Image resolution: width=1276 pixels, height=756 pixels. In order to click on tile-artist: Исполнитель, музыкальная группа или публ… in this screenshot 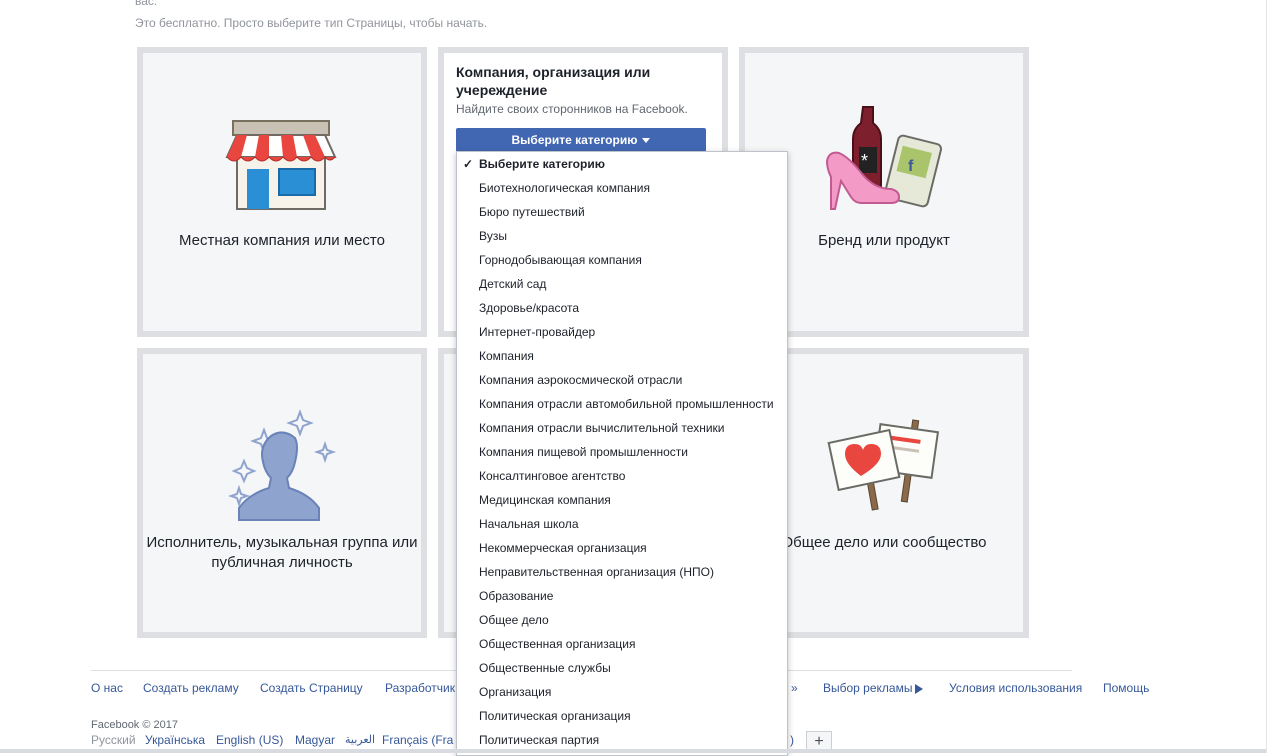, I will do `click(282, 493)`.